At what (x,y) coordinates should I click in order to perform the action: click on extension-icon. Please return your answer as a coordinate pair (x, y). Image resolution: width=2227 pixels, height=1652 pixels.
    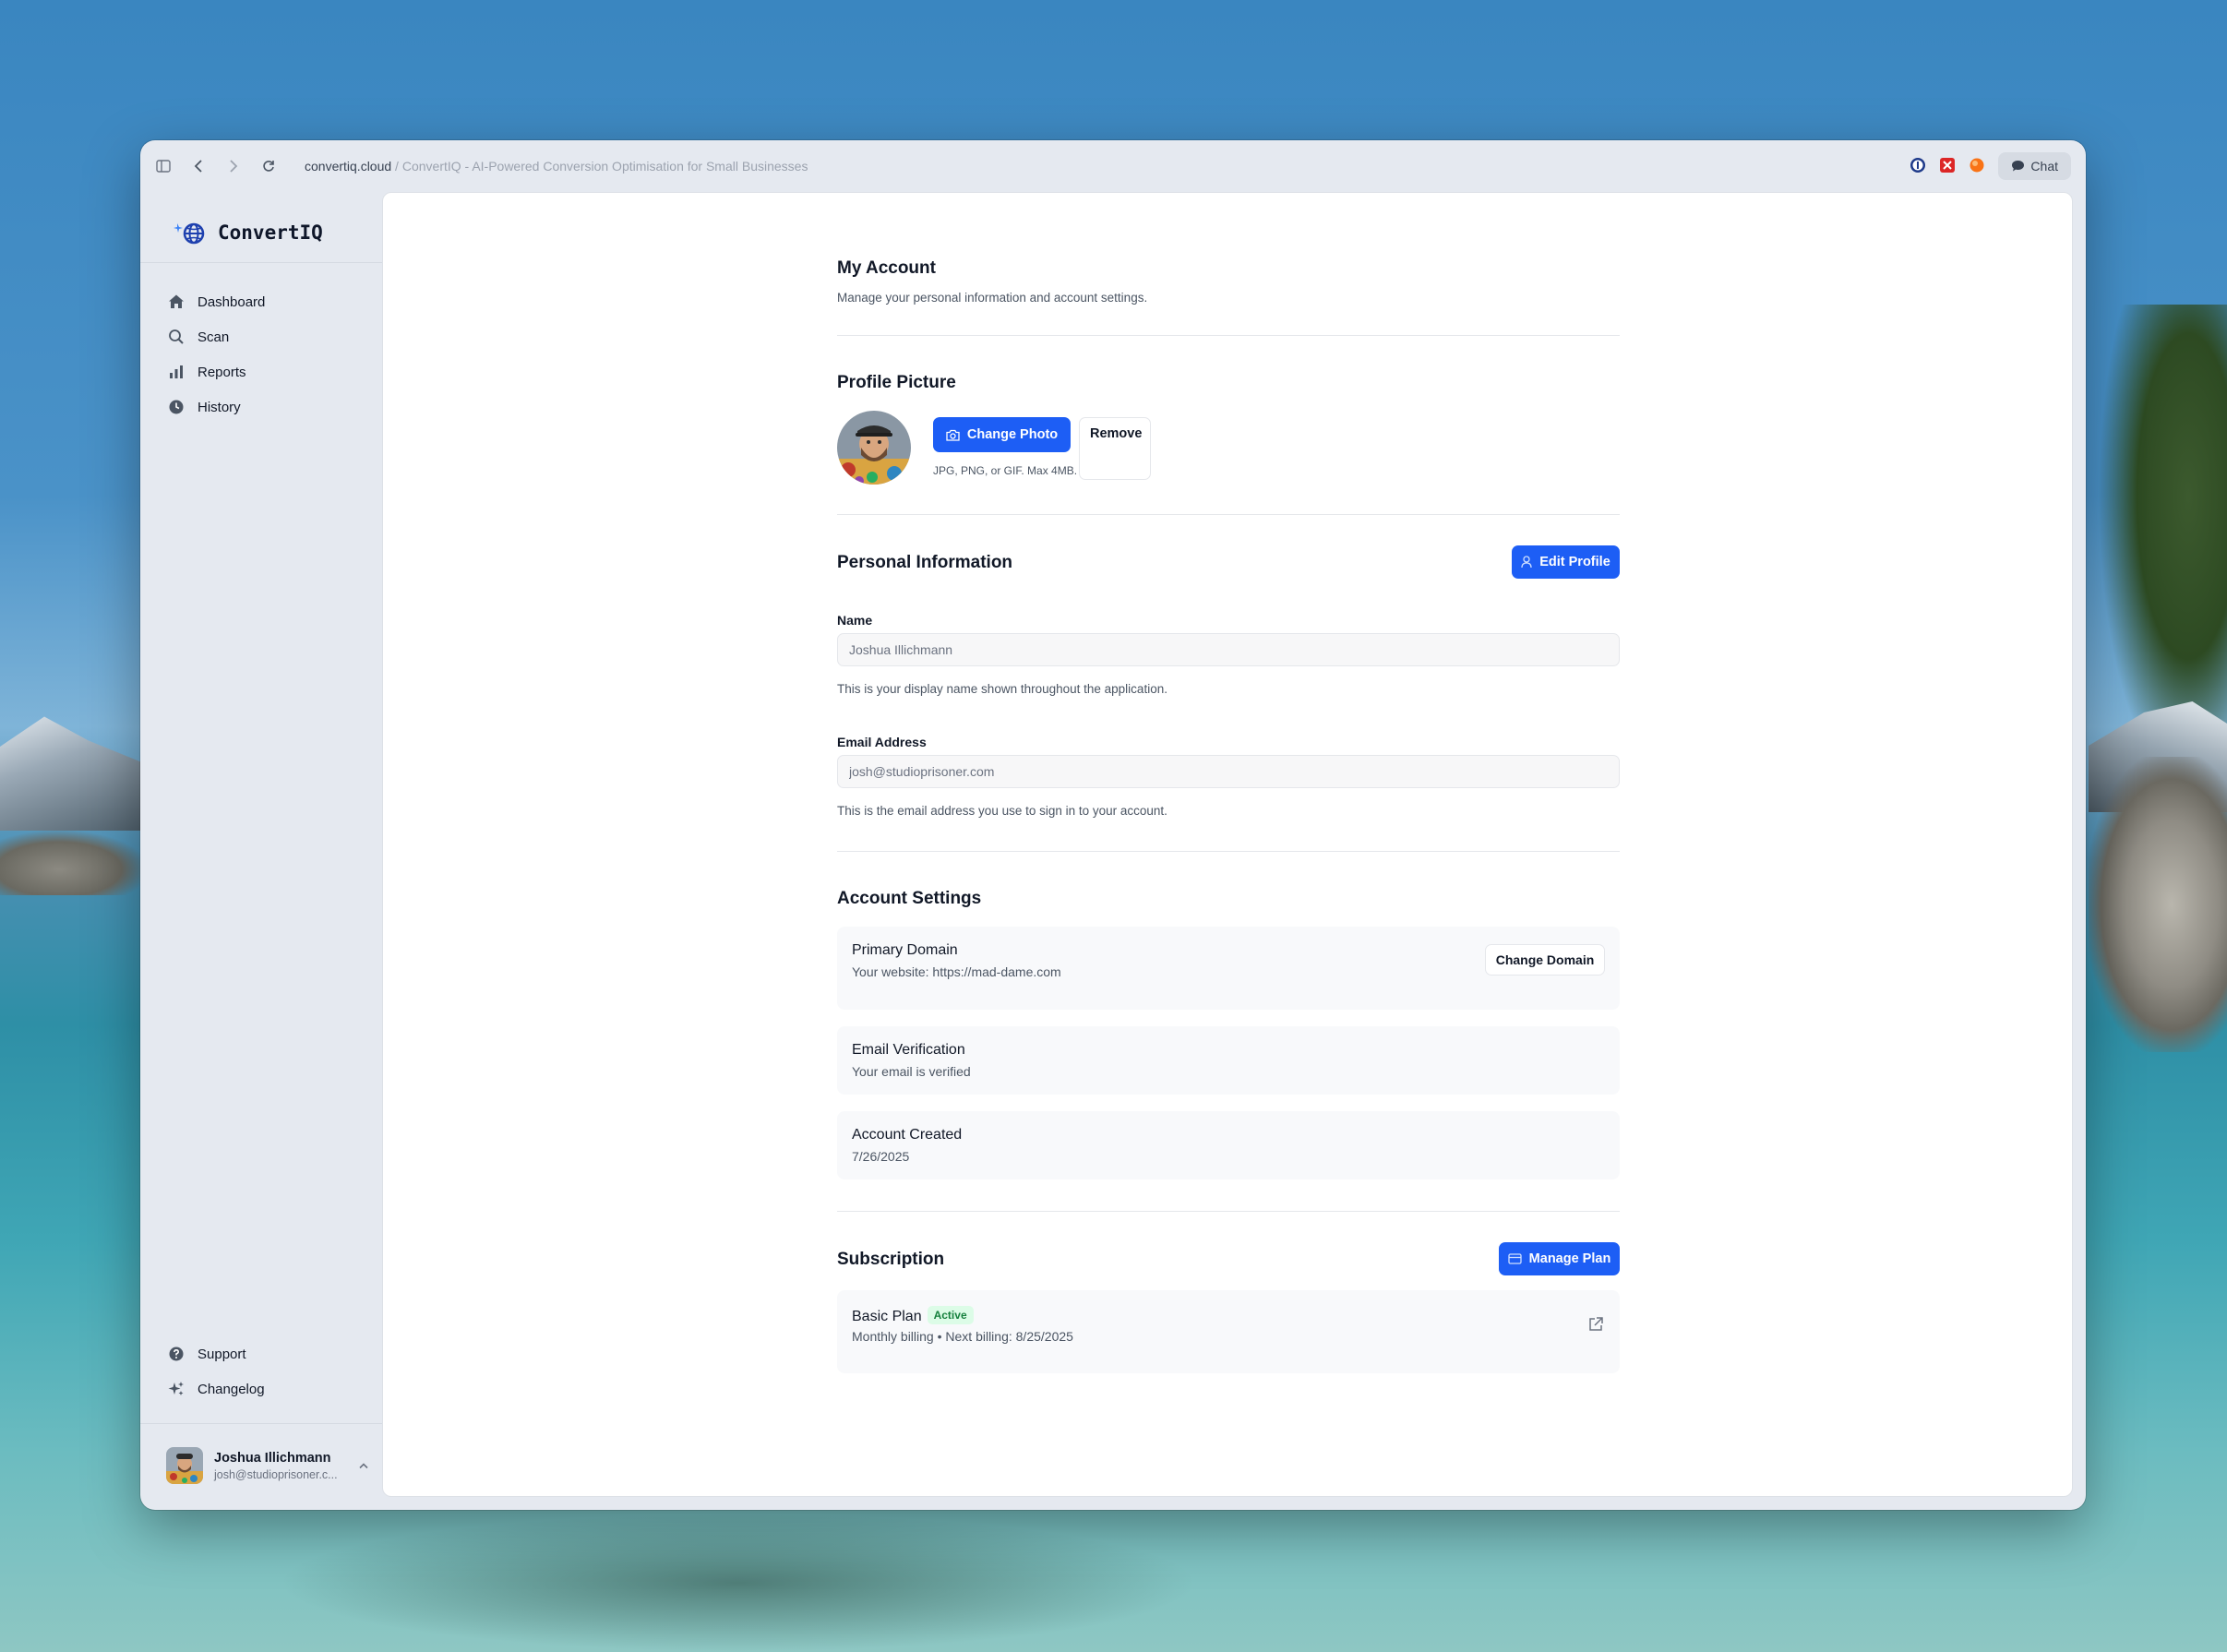
    Looking at the image, I should click on (1977, 167).